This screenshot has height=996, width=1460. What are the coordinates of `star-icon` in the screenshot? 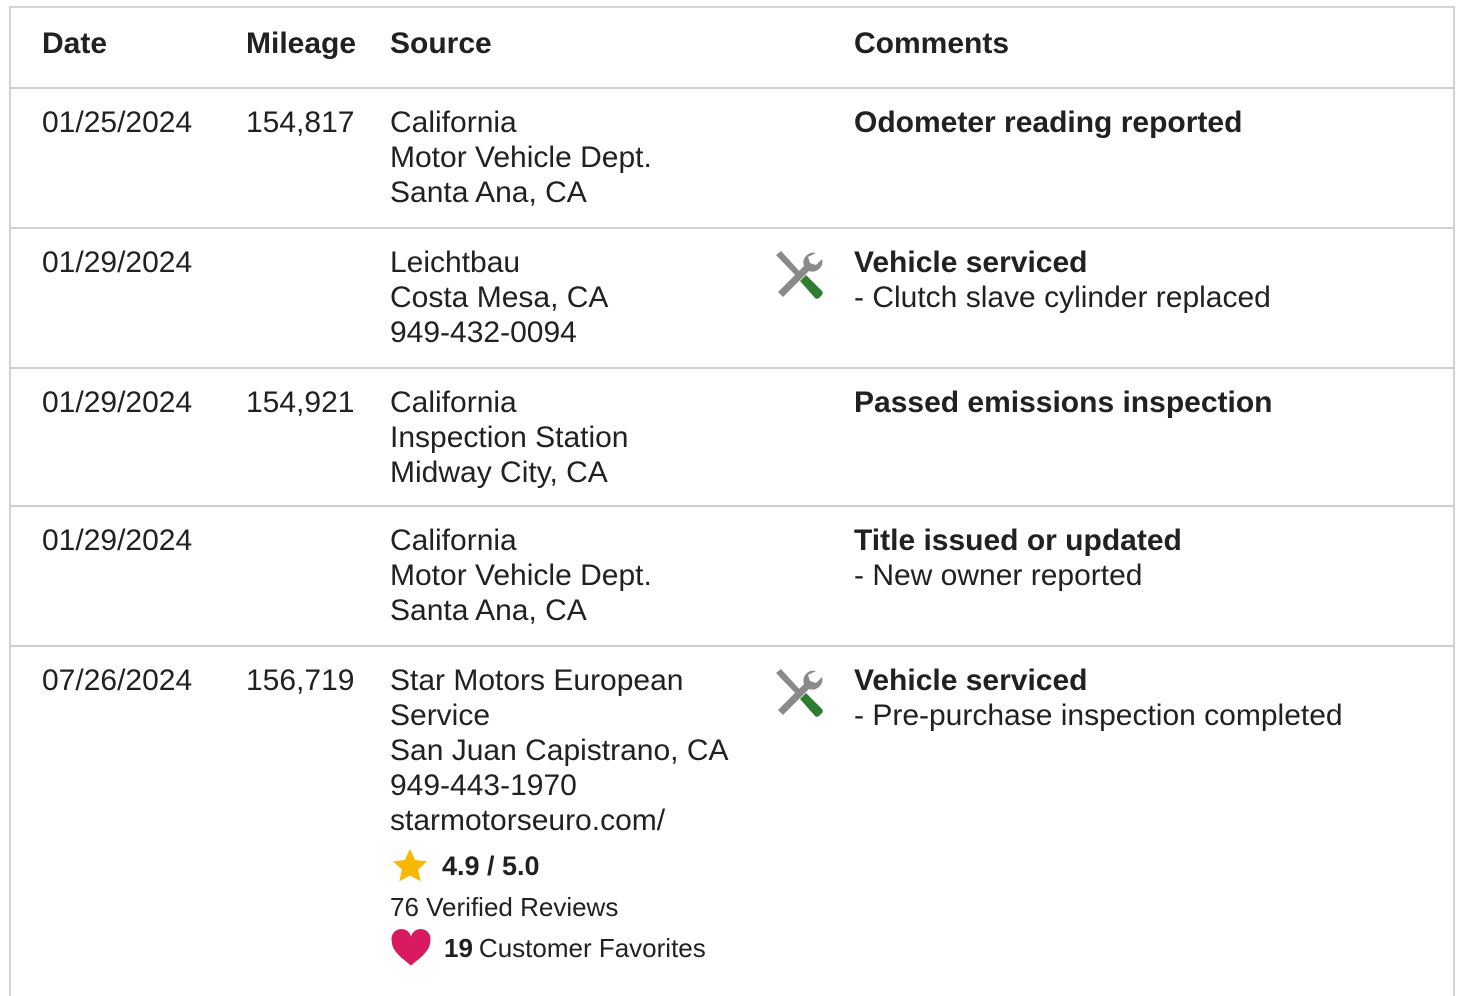 It's located at (410, 866).